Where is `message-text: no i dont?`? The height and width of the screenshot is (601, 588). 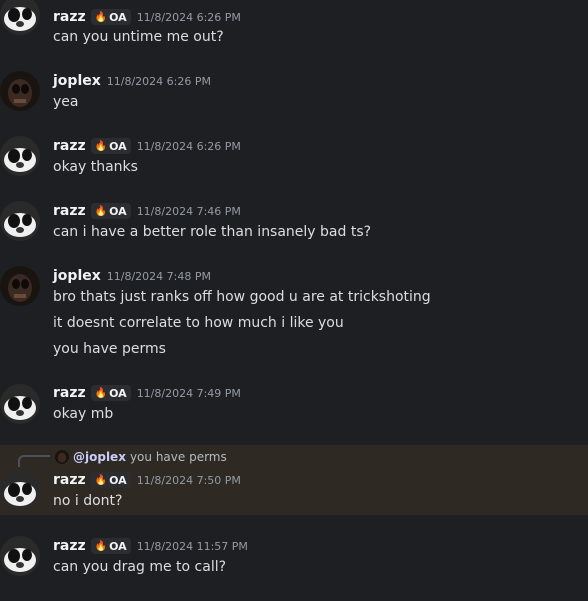 message-text: no i dont? is located at coordinates (88, 501).